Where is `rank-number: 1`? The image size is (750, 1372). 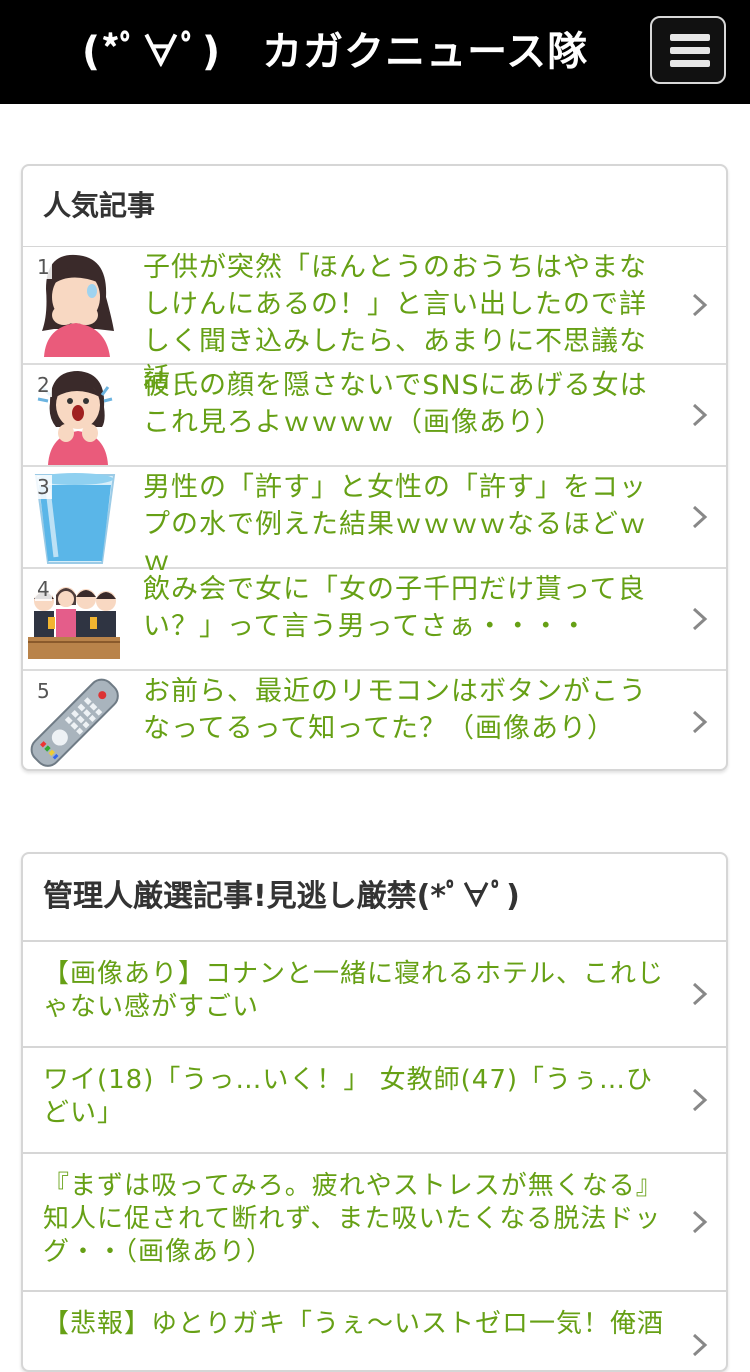 rank-number: 1 is located at coordinates (43, 267).